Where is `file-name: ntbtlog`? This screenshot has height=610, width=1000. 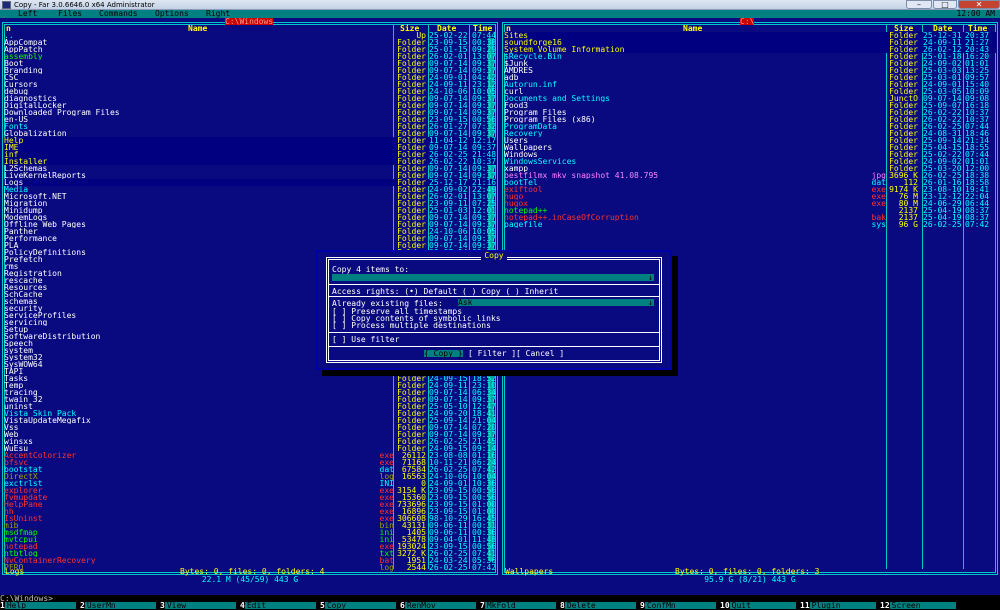
file-name: ntbtlog is located at coordinates (21, 553).